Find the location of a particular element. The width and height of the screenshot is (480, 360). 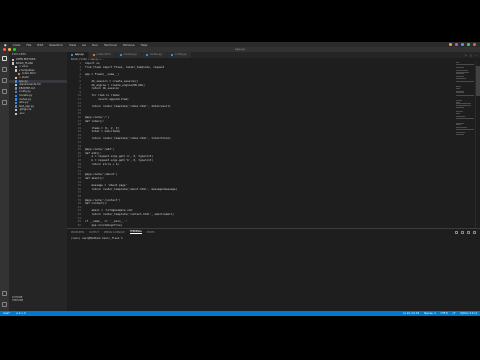

menu-go: Go is located at coordinates (84, 45).